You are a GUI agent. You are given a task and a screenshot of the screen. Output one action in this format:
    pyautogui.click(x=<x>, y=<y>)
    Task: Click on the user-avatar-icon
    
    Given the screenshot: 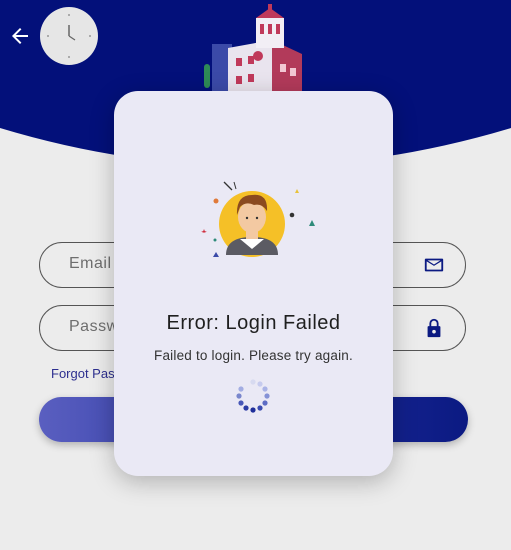 What is the action you would take?
    pyautogui.click(x=256, y=222)
    